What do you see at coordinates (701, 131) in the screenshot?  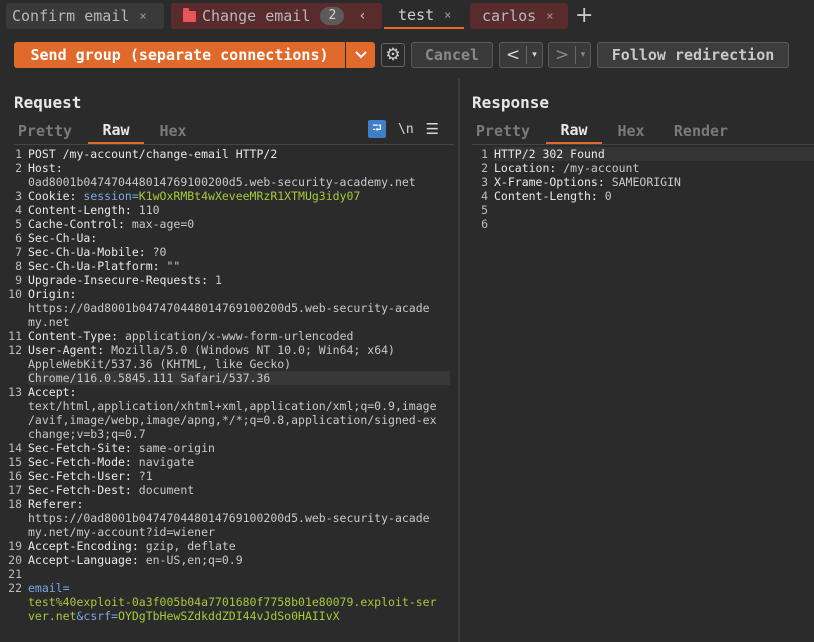 I see `subtab-render: Render` at bounding box center [701, 131].